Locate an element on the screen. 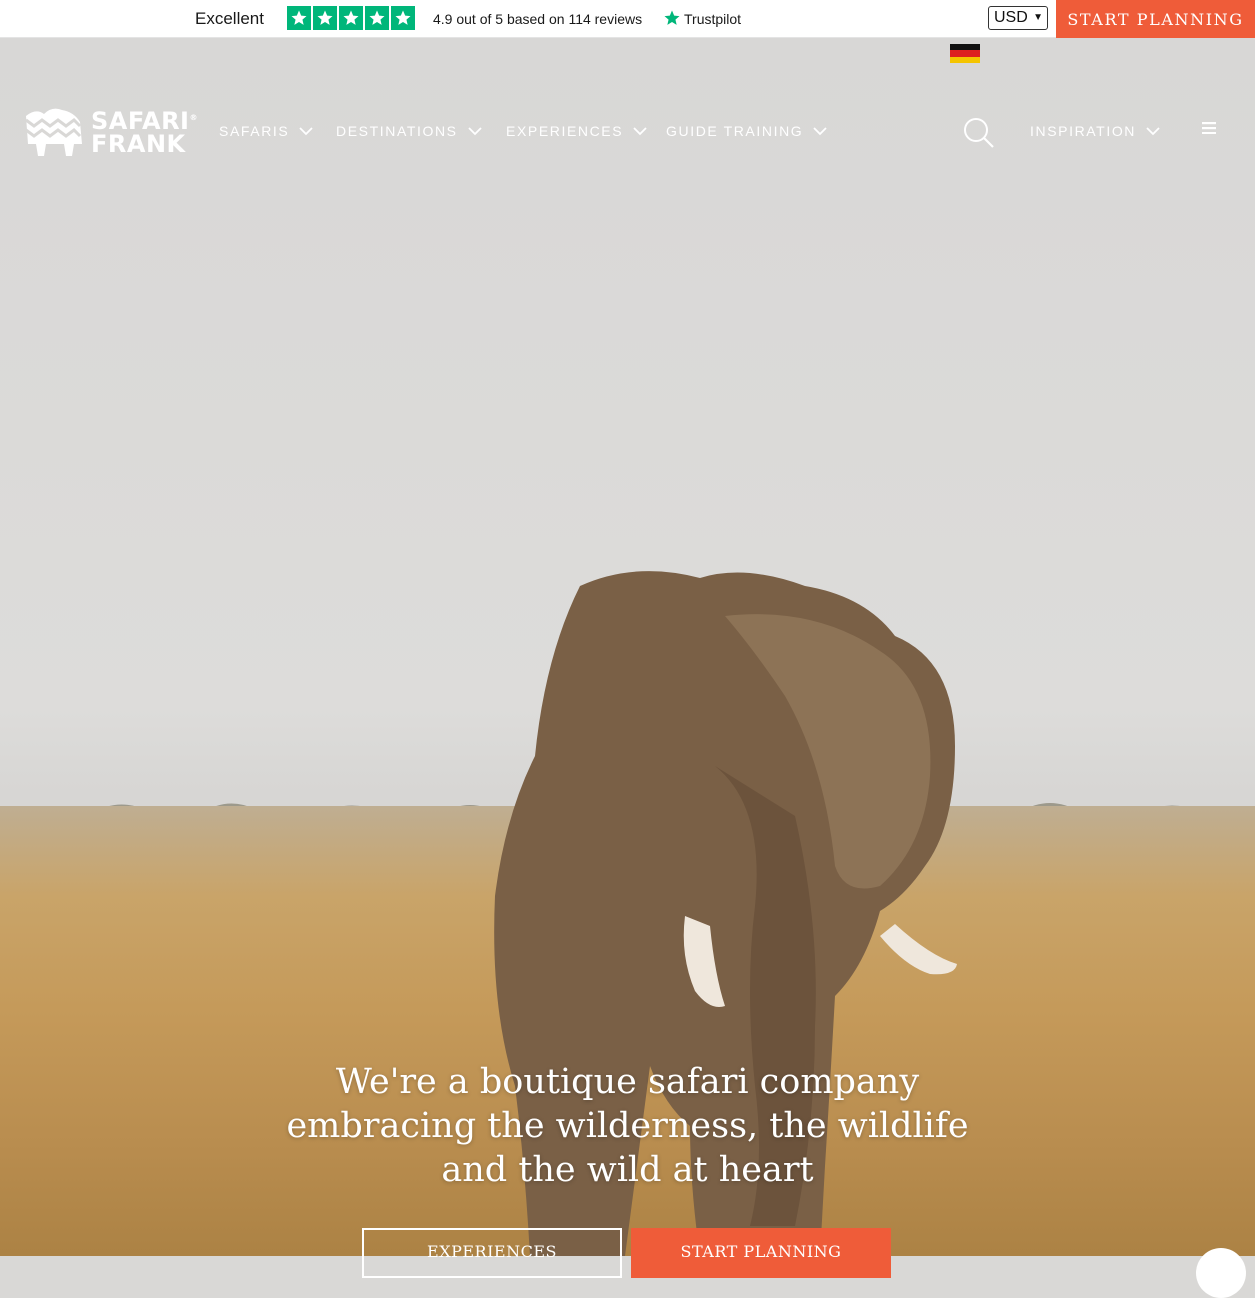 This screenshot has width=1255, height=1298. trustpilot-star-icon is located at coordinates (672, 17).